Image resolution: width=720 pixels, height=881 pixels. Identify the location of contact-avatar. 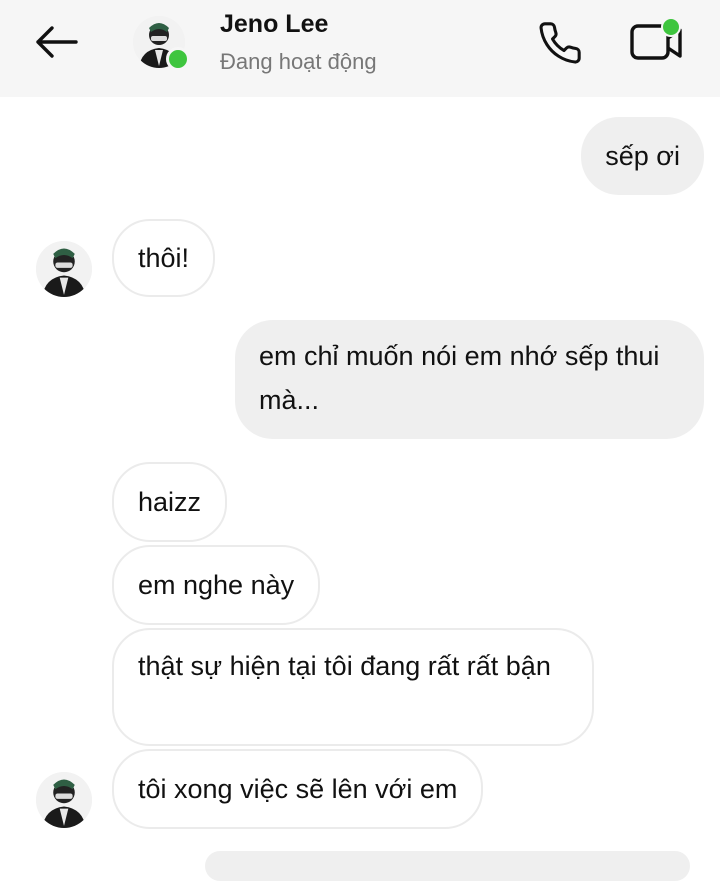
(161, 43).